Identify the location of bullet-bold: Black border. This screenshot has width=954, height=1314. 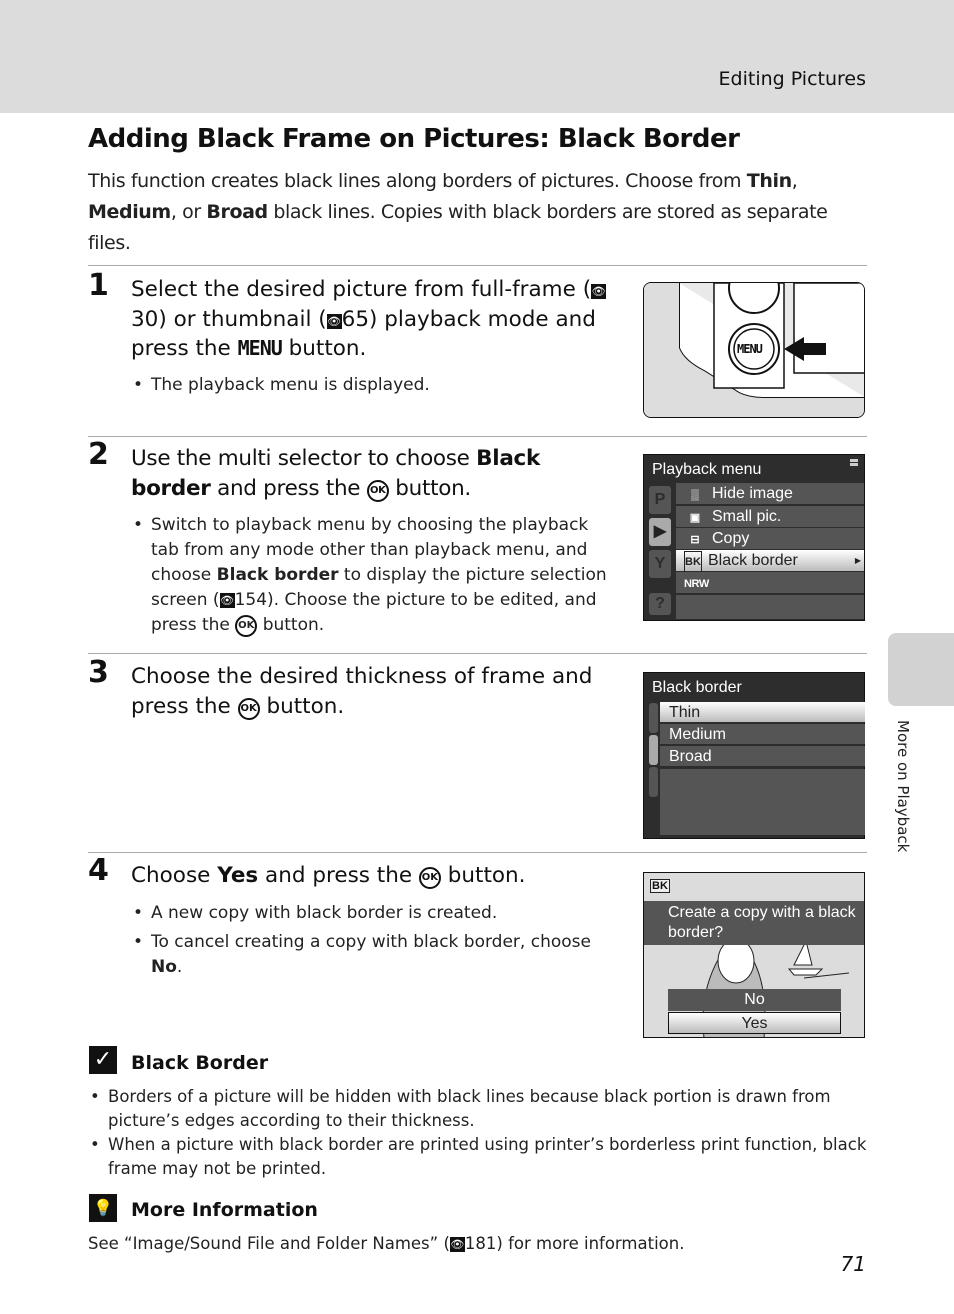
(277, 575).